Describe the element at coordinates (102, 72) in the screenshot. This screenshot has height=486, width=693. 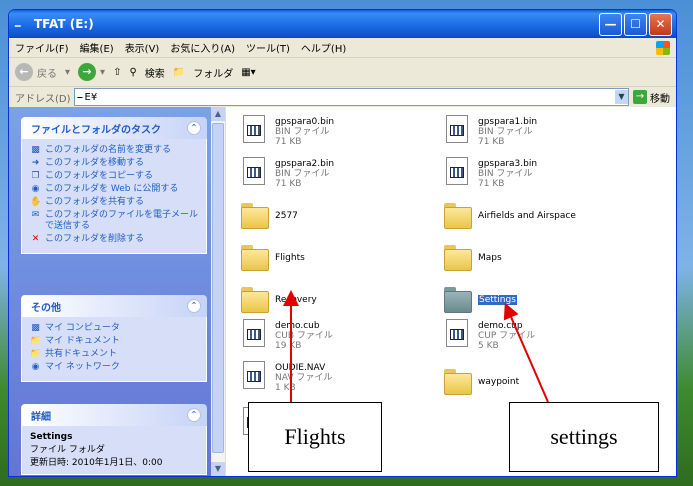
I see `forward-dropdown-icon: ▾` at that location.